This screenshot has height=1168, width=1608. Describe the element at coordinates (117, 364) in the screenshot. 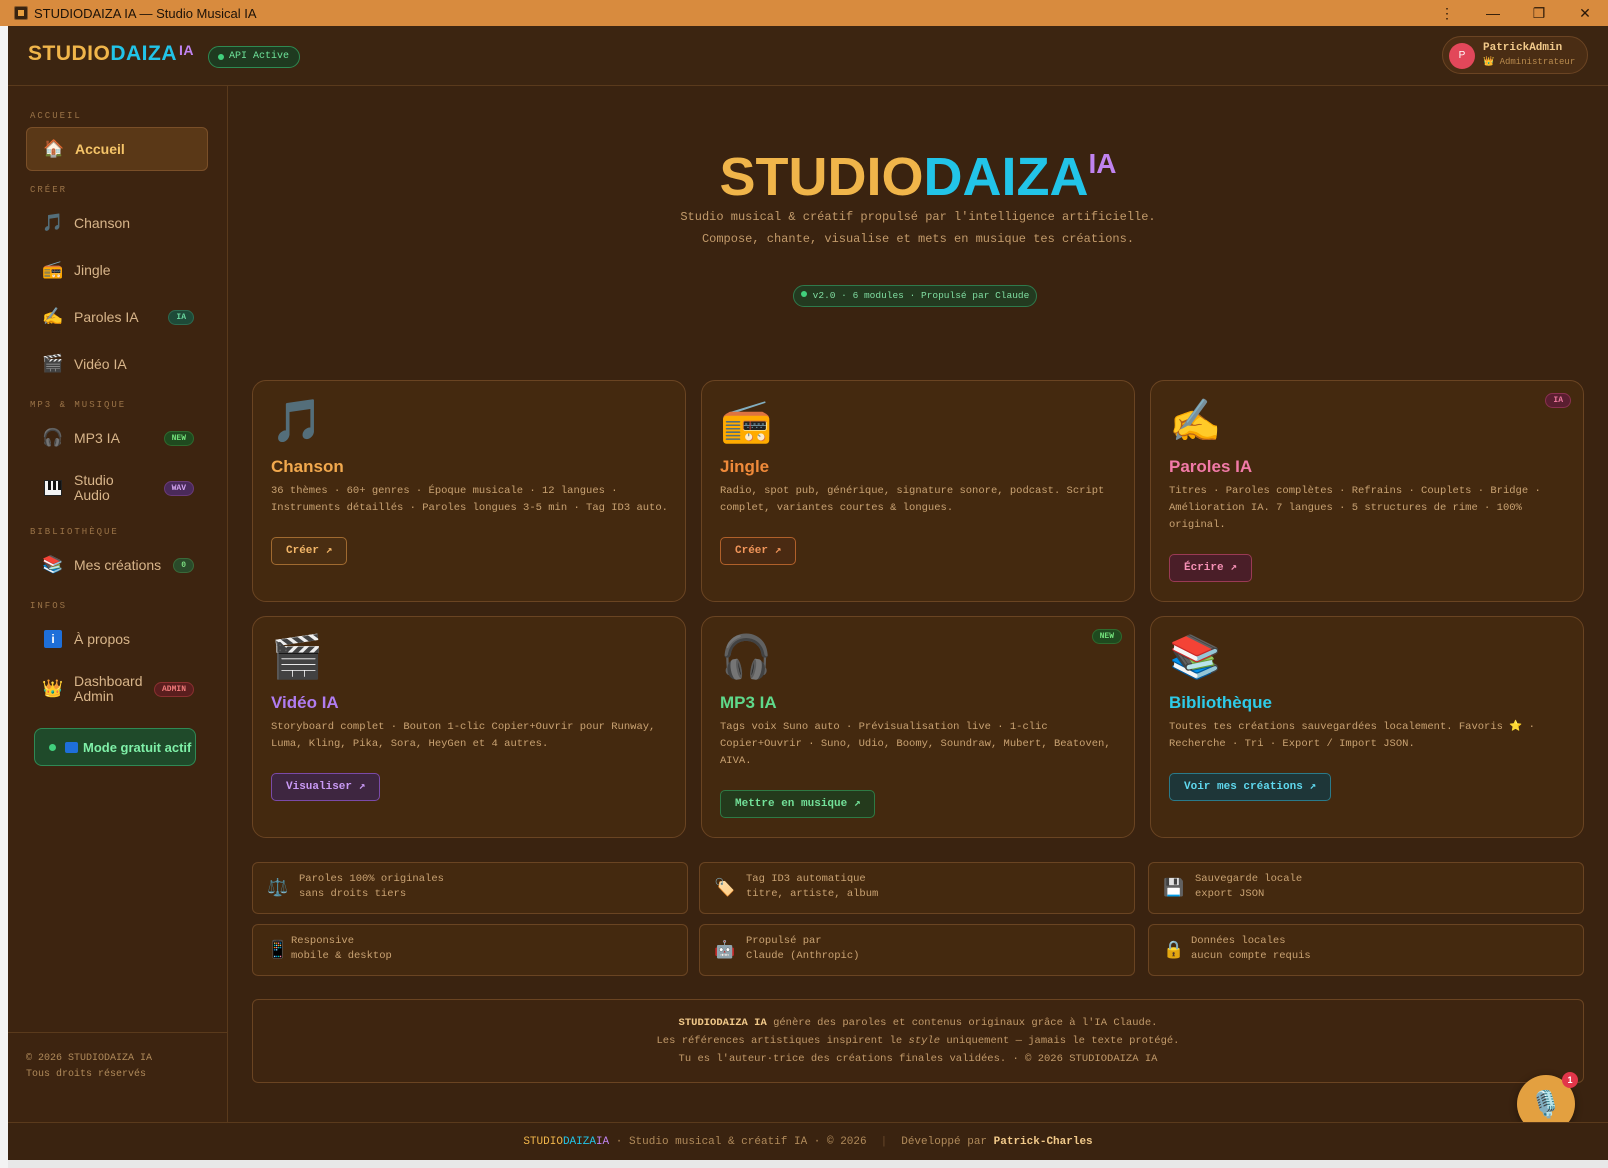

I see `sidebar-item-video: 🎬 Vidéo IA` at that location.